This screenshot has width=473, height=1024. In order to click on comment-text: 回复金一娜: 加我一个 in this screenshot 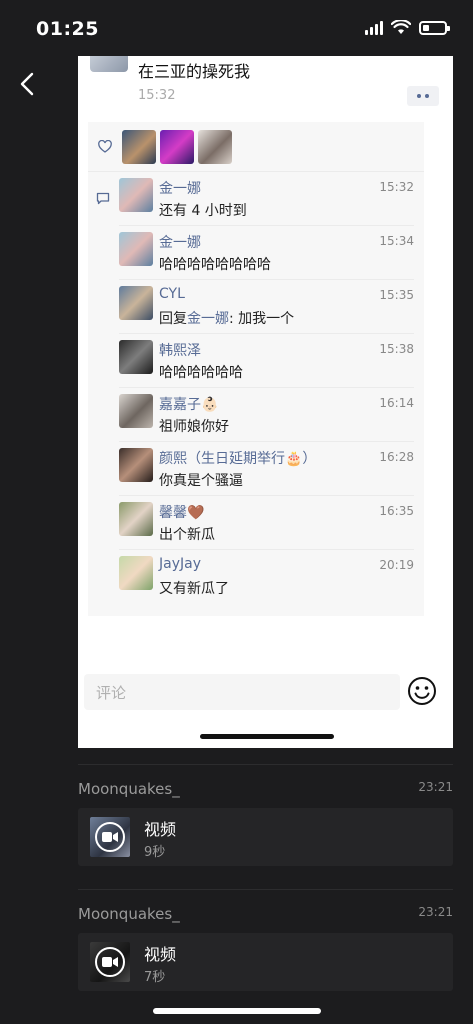, I will do `click(226, 318)`.